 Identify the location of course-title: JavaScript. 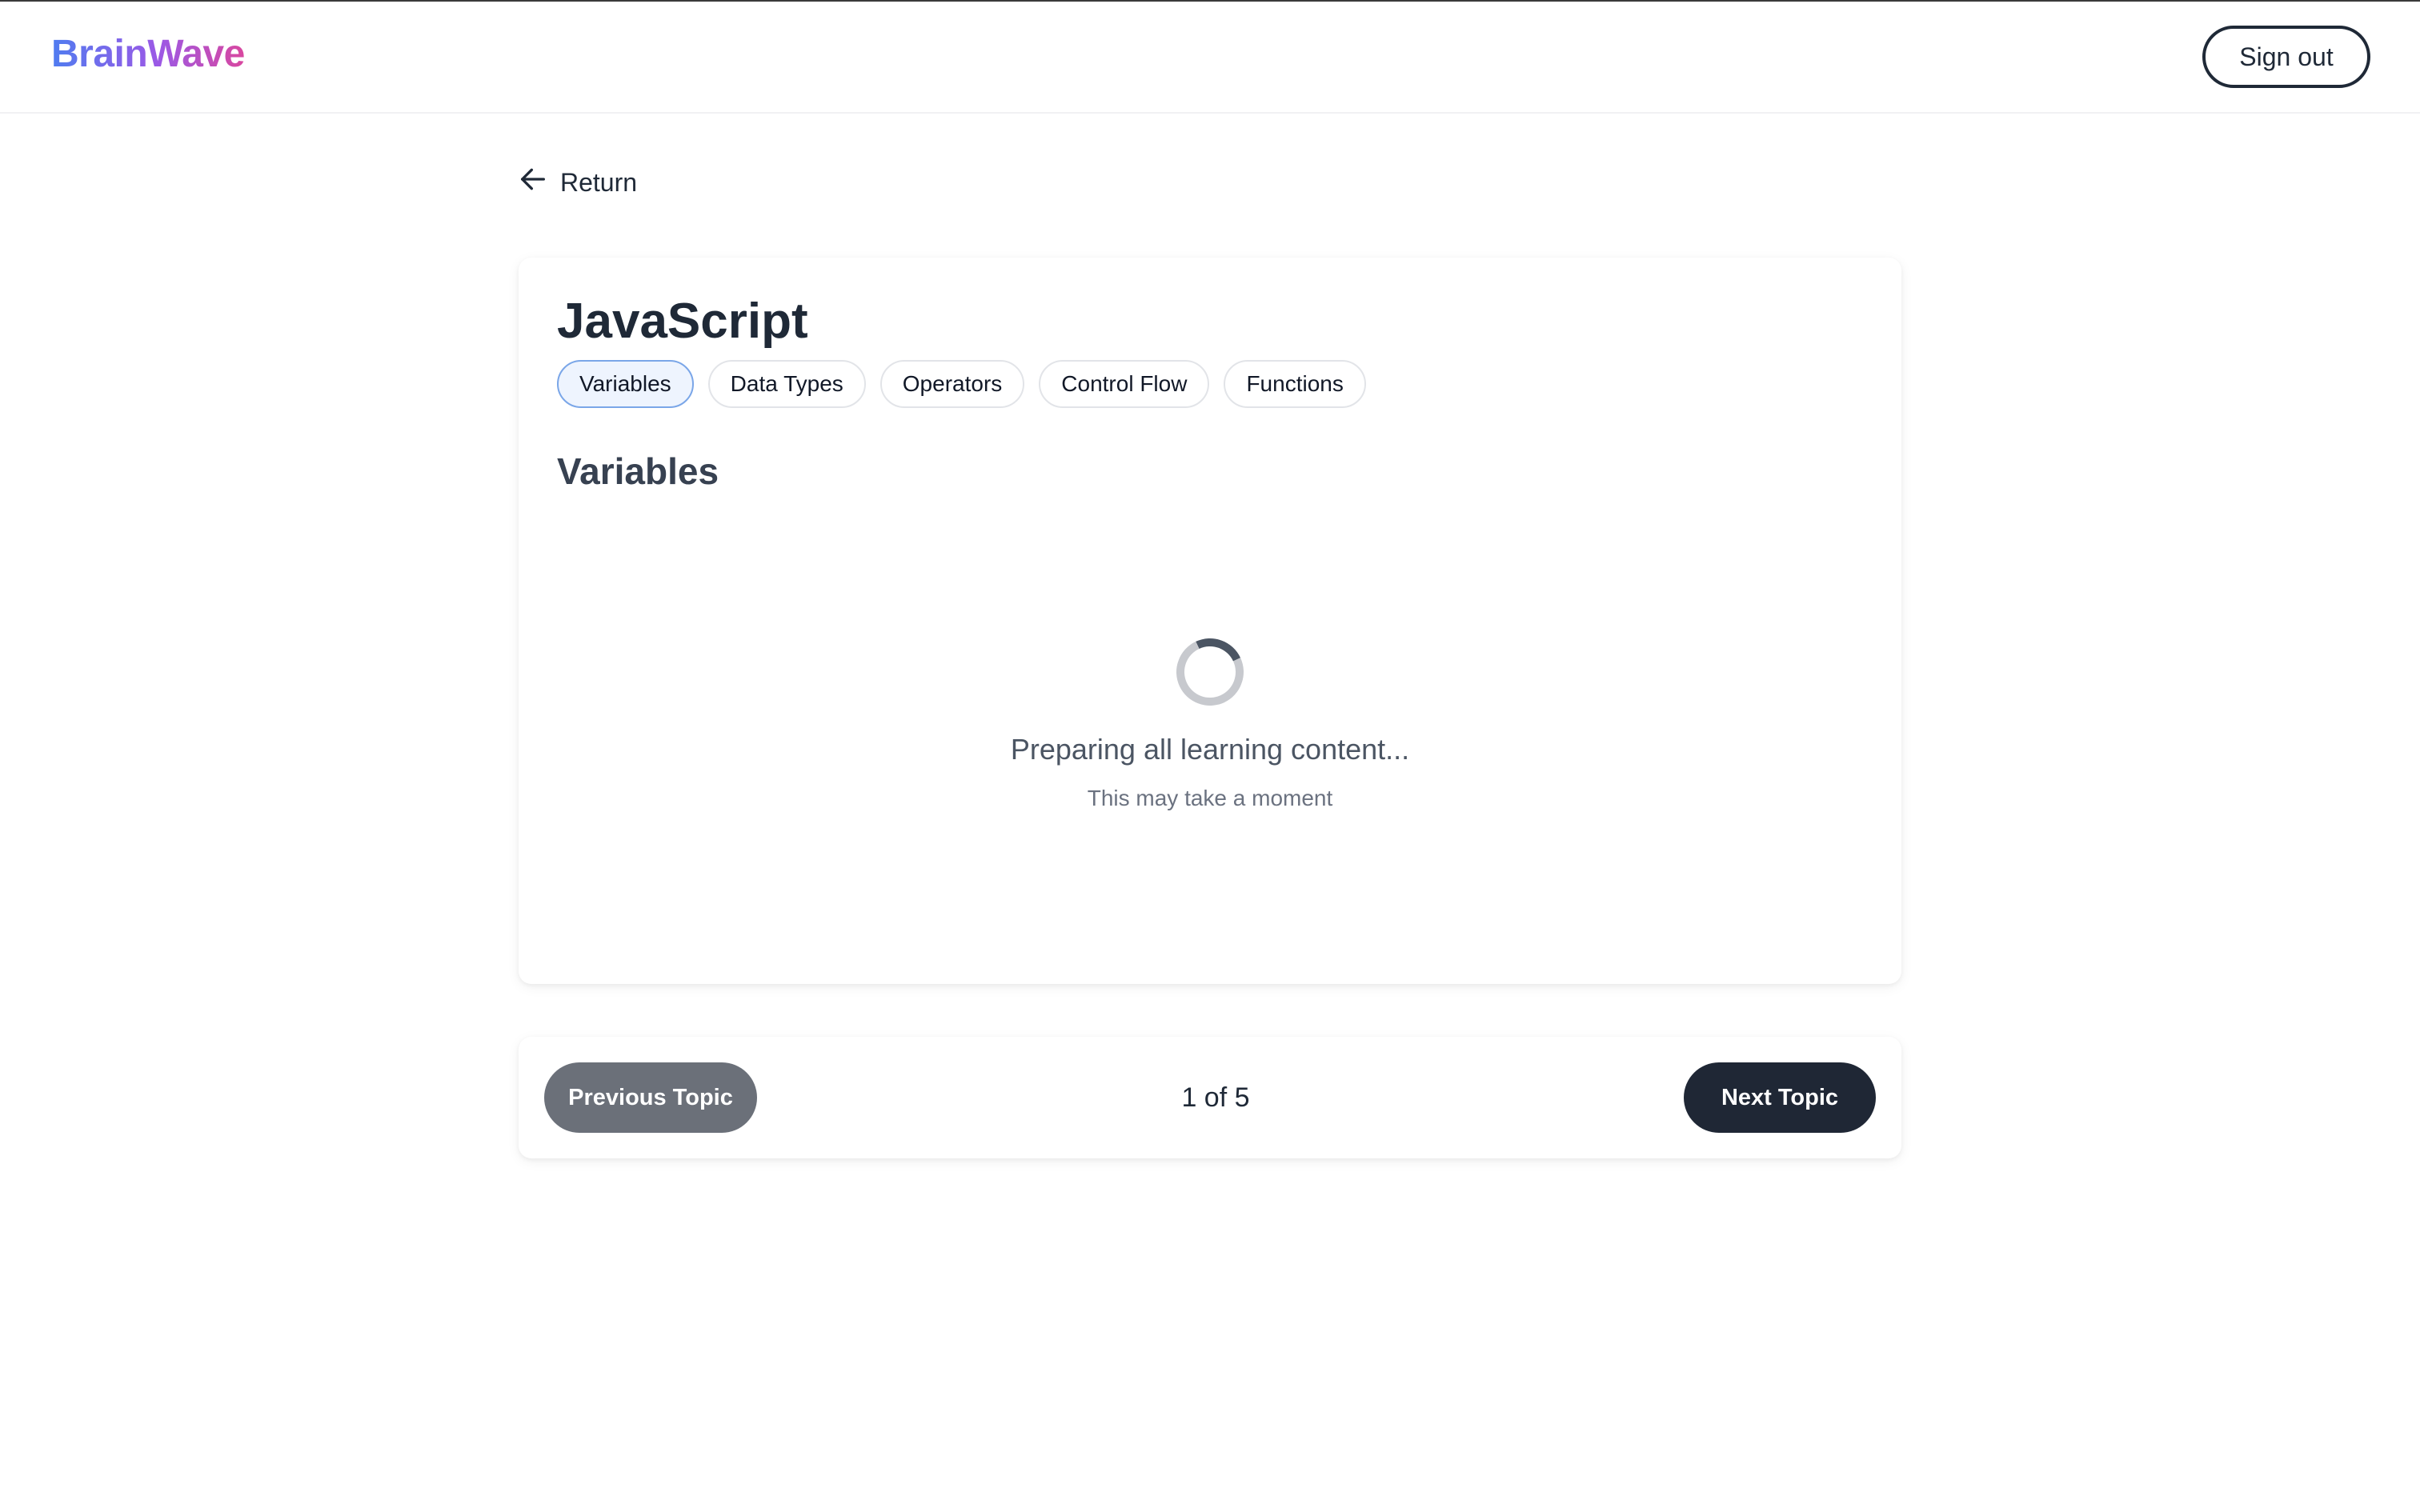
(682, 321).